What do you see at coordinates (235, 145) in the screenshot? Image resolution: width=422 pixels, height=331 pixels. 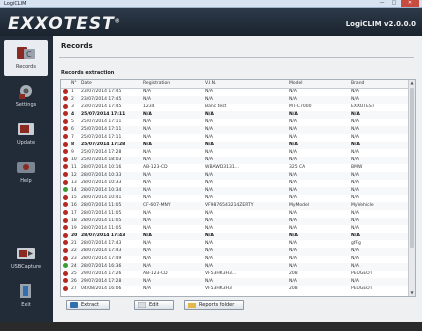 I see `table-row: 8 25/07/2014 17:28 N/A N/A N/A N/A` at bounding box center [235, 145].